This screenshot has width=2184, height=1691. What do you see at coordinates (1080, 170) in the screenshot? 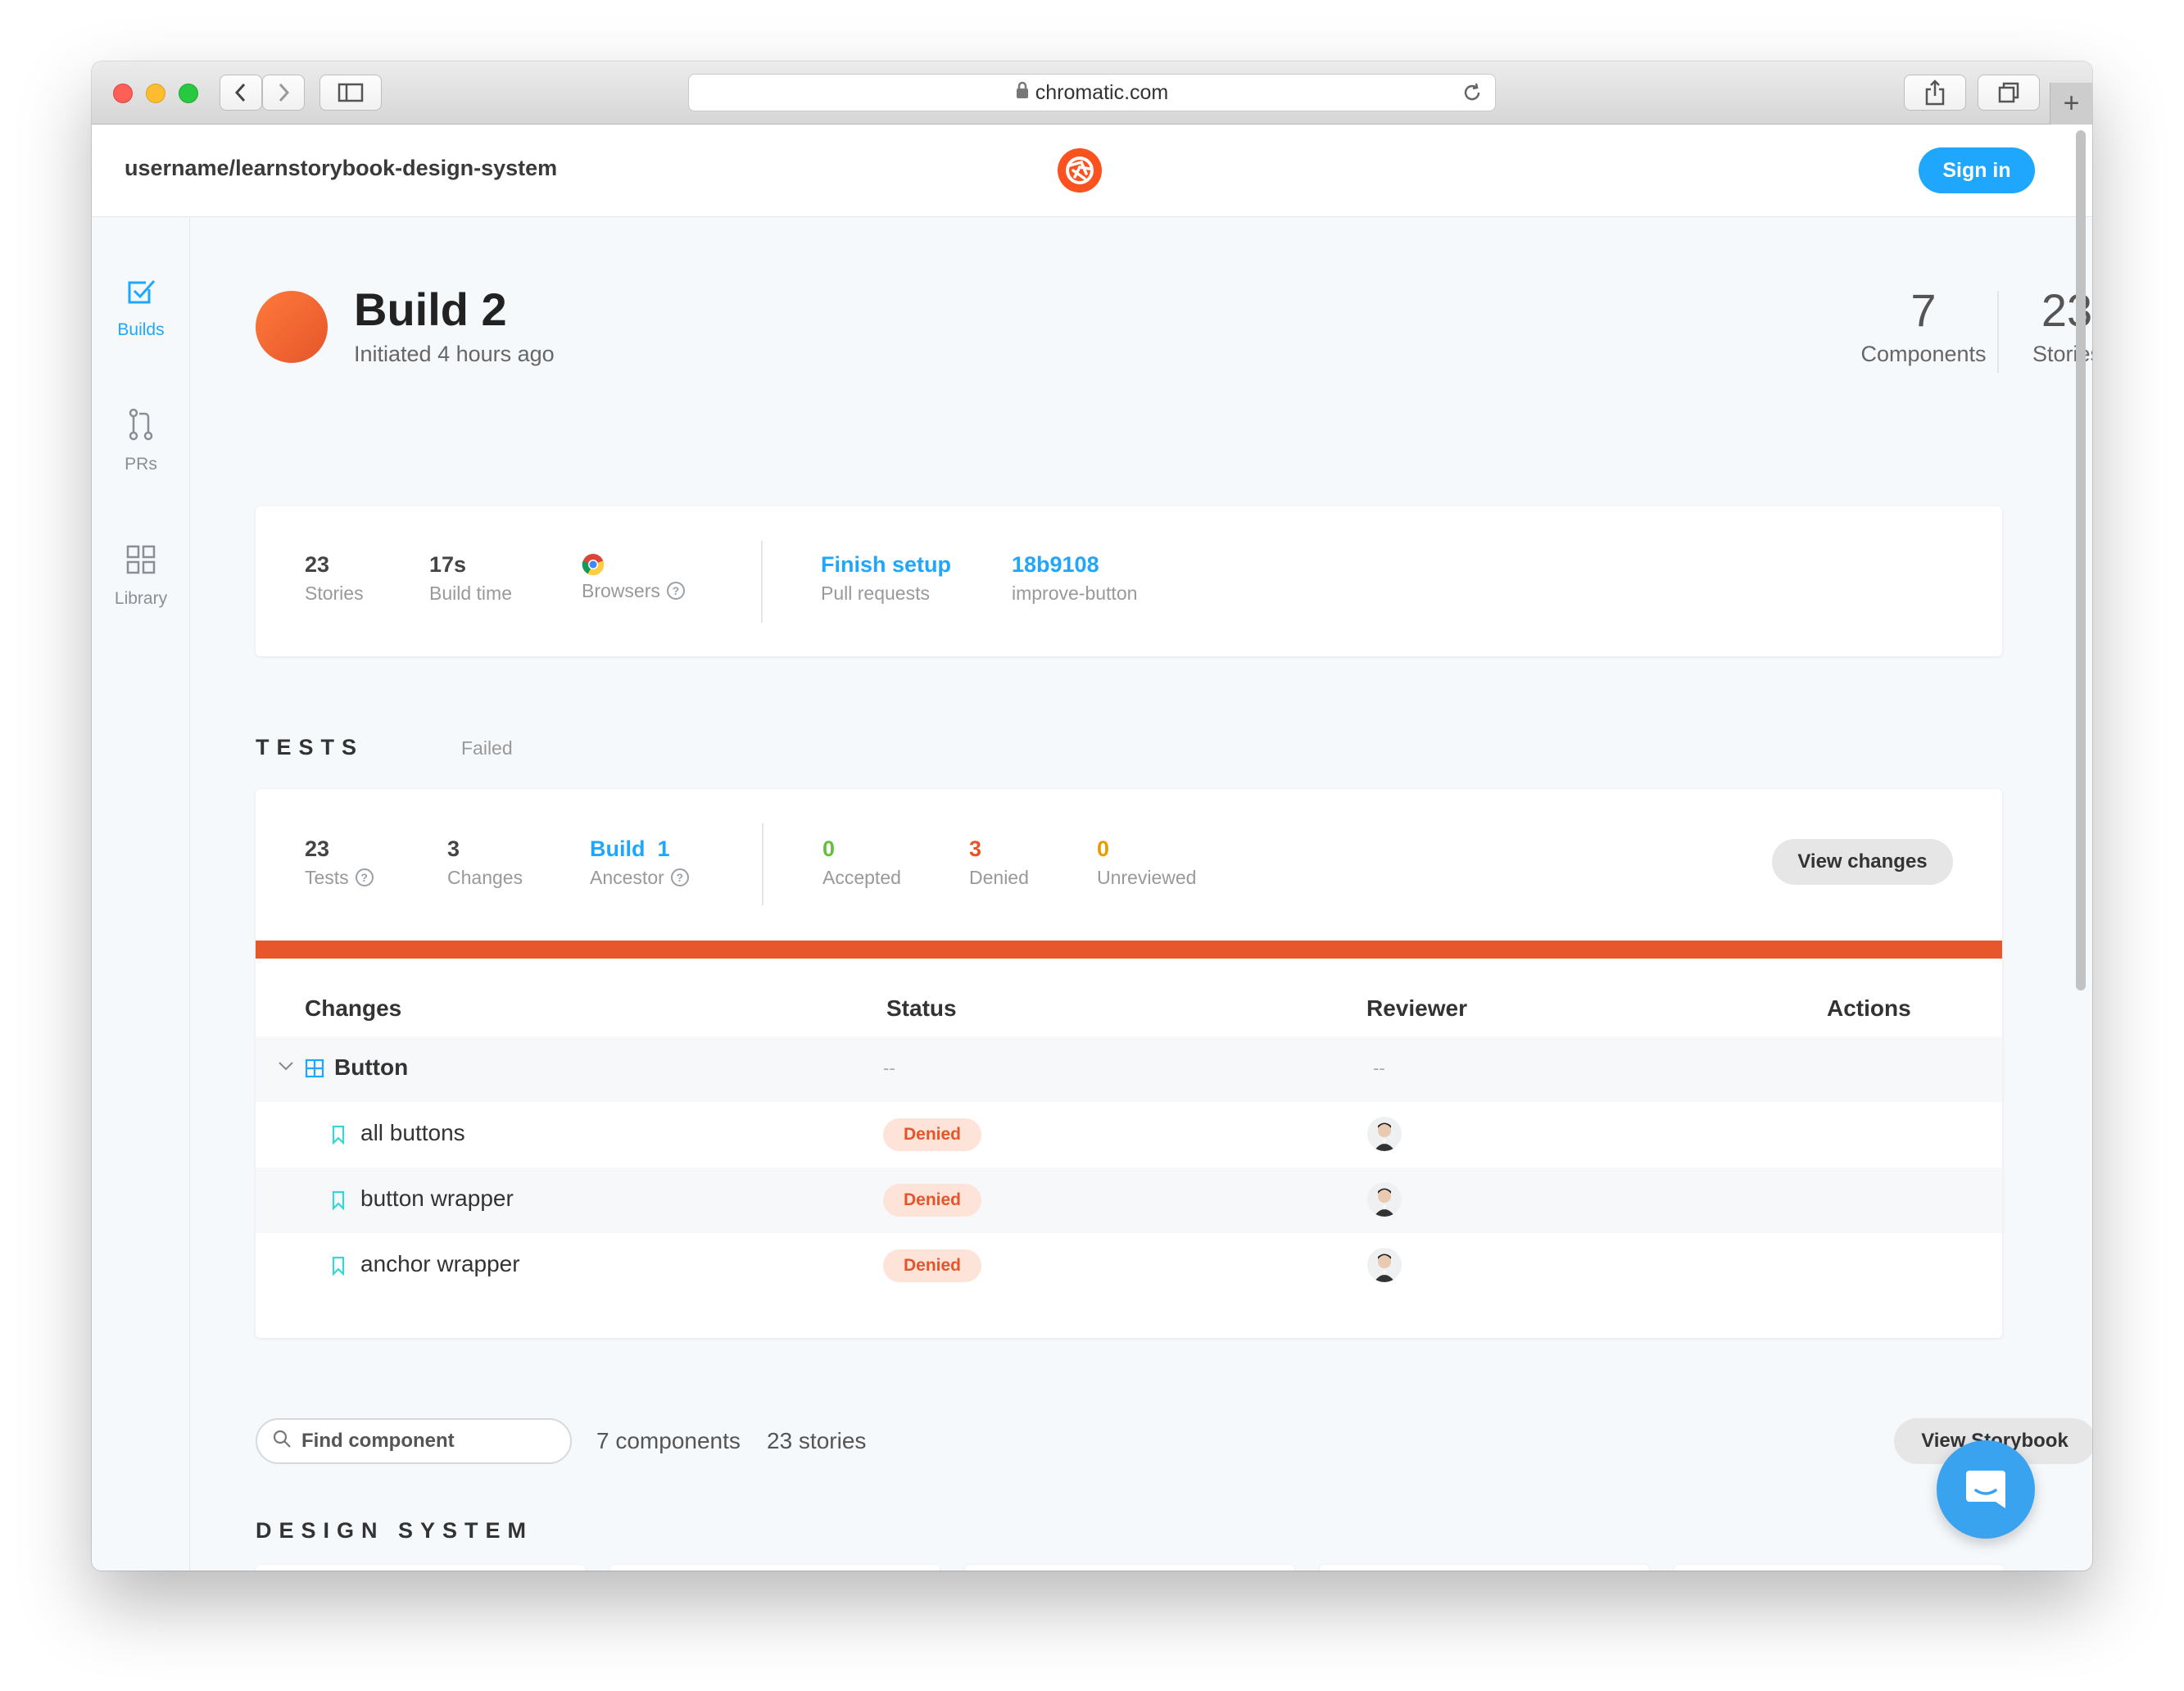
I see `chromatic-logo-icon` at bounding box center [1080, 170].